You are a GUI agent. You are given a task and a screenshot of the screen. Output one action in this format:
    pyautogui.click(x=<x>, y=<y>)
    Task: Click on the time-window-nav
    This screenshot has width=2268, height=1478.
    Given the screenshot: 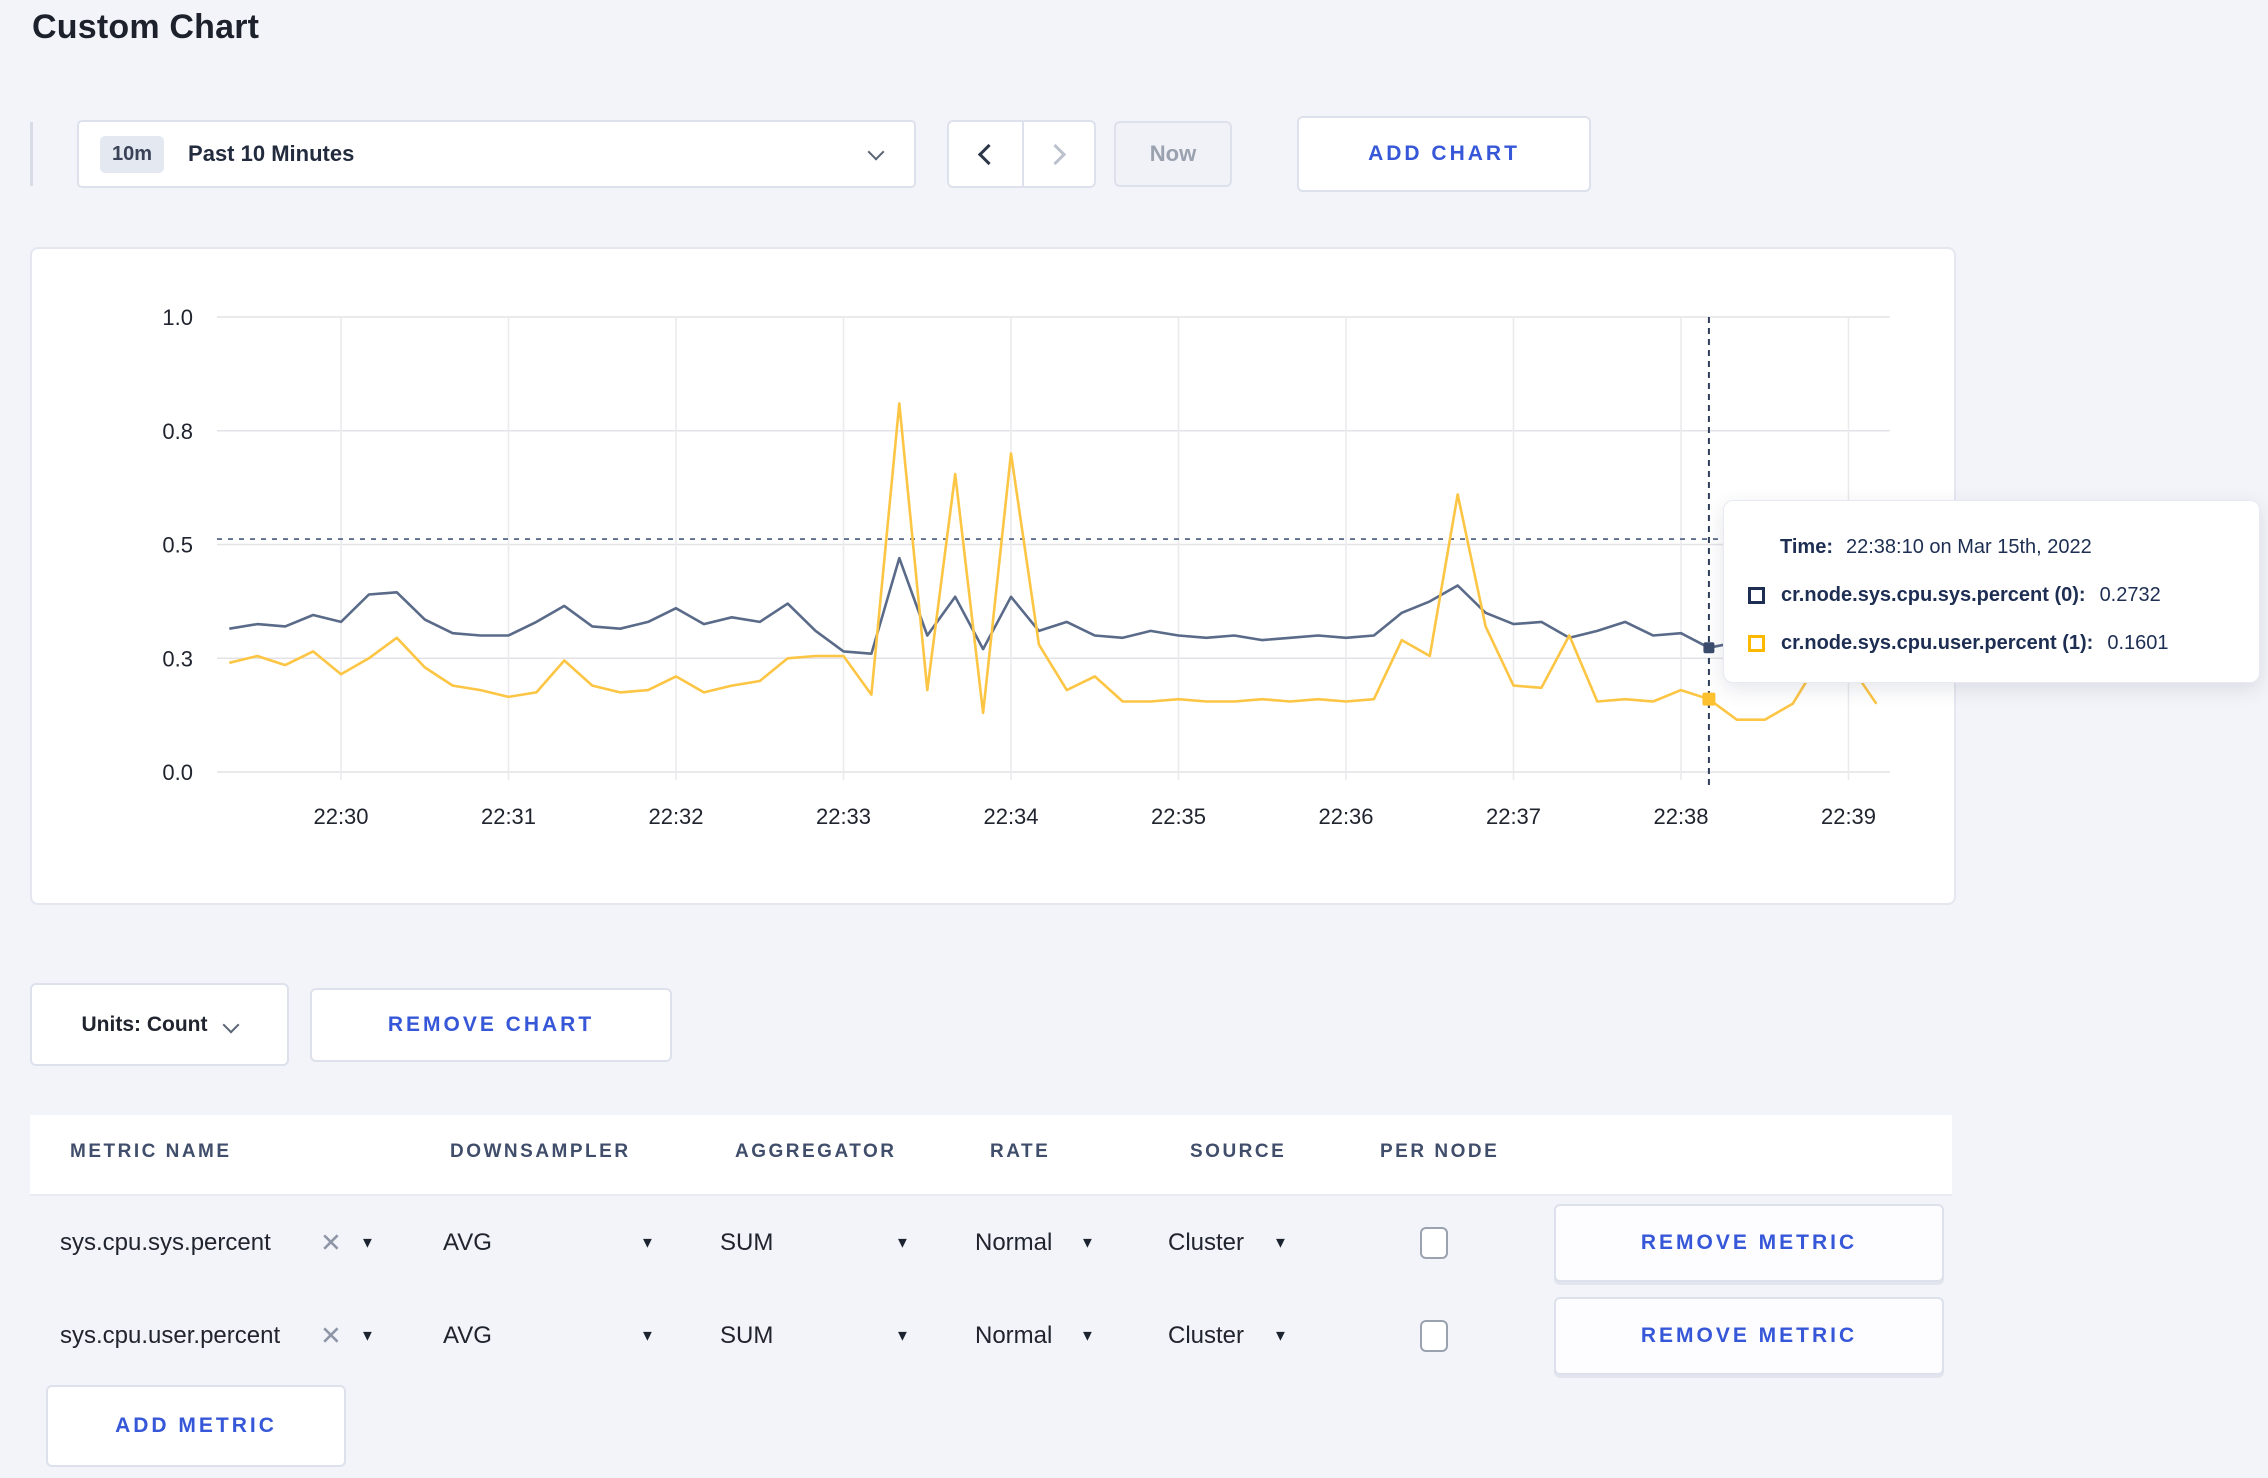 What is the action you would take?
    pyautogui.click(x=1021, y=154)
    